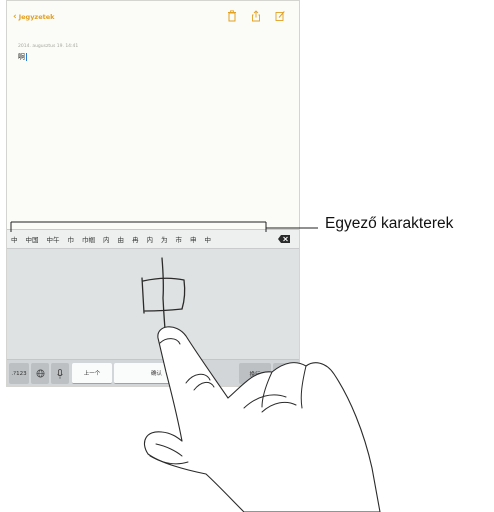 The image size is (494, 512). I want to click on candidate-bar: 中中国 中午巾巾帼内由冉内为市申中, so click(153, 239).